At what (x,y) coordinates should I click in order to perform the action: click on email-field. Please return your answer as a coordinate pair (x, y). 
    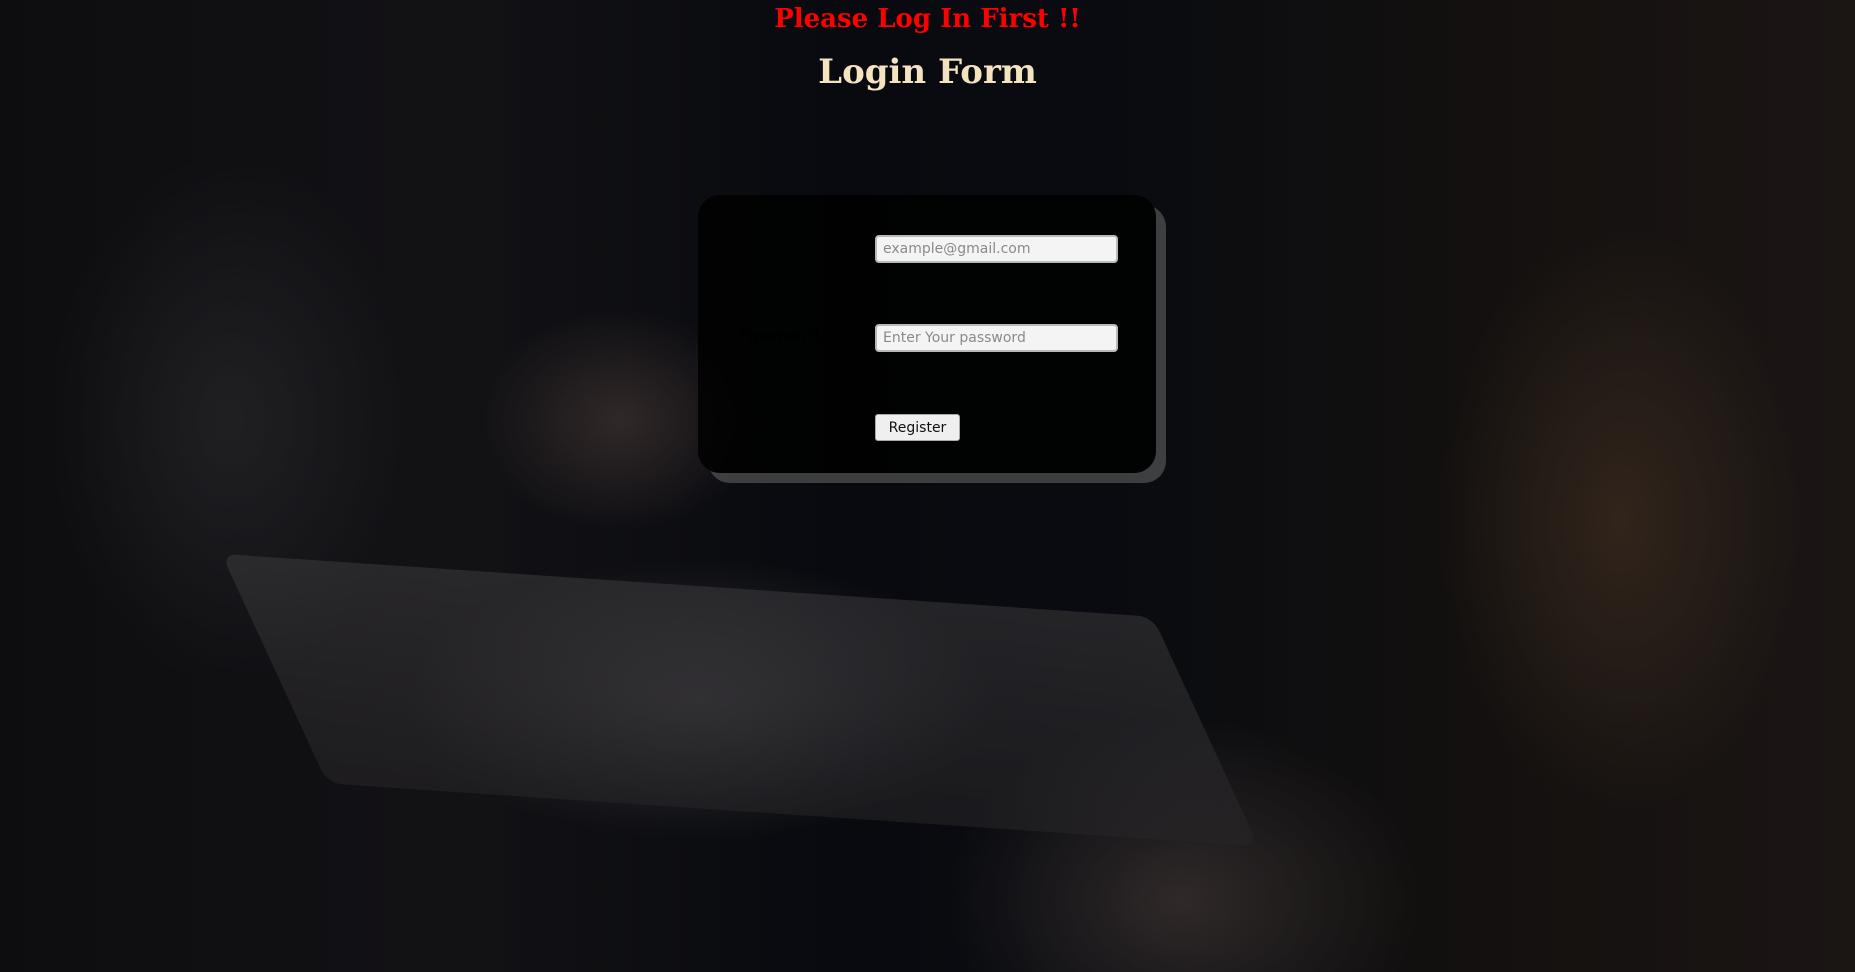
    Looking at the image, I should click on (996, 249).